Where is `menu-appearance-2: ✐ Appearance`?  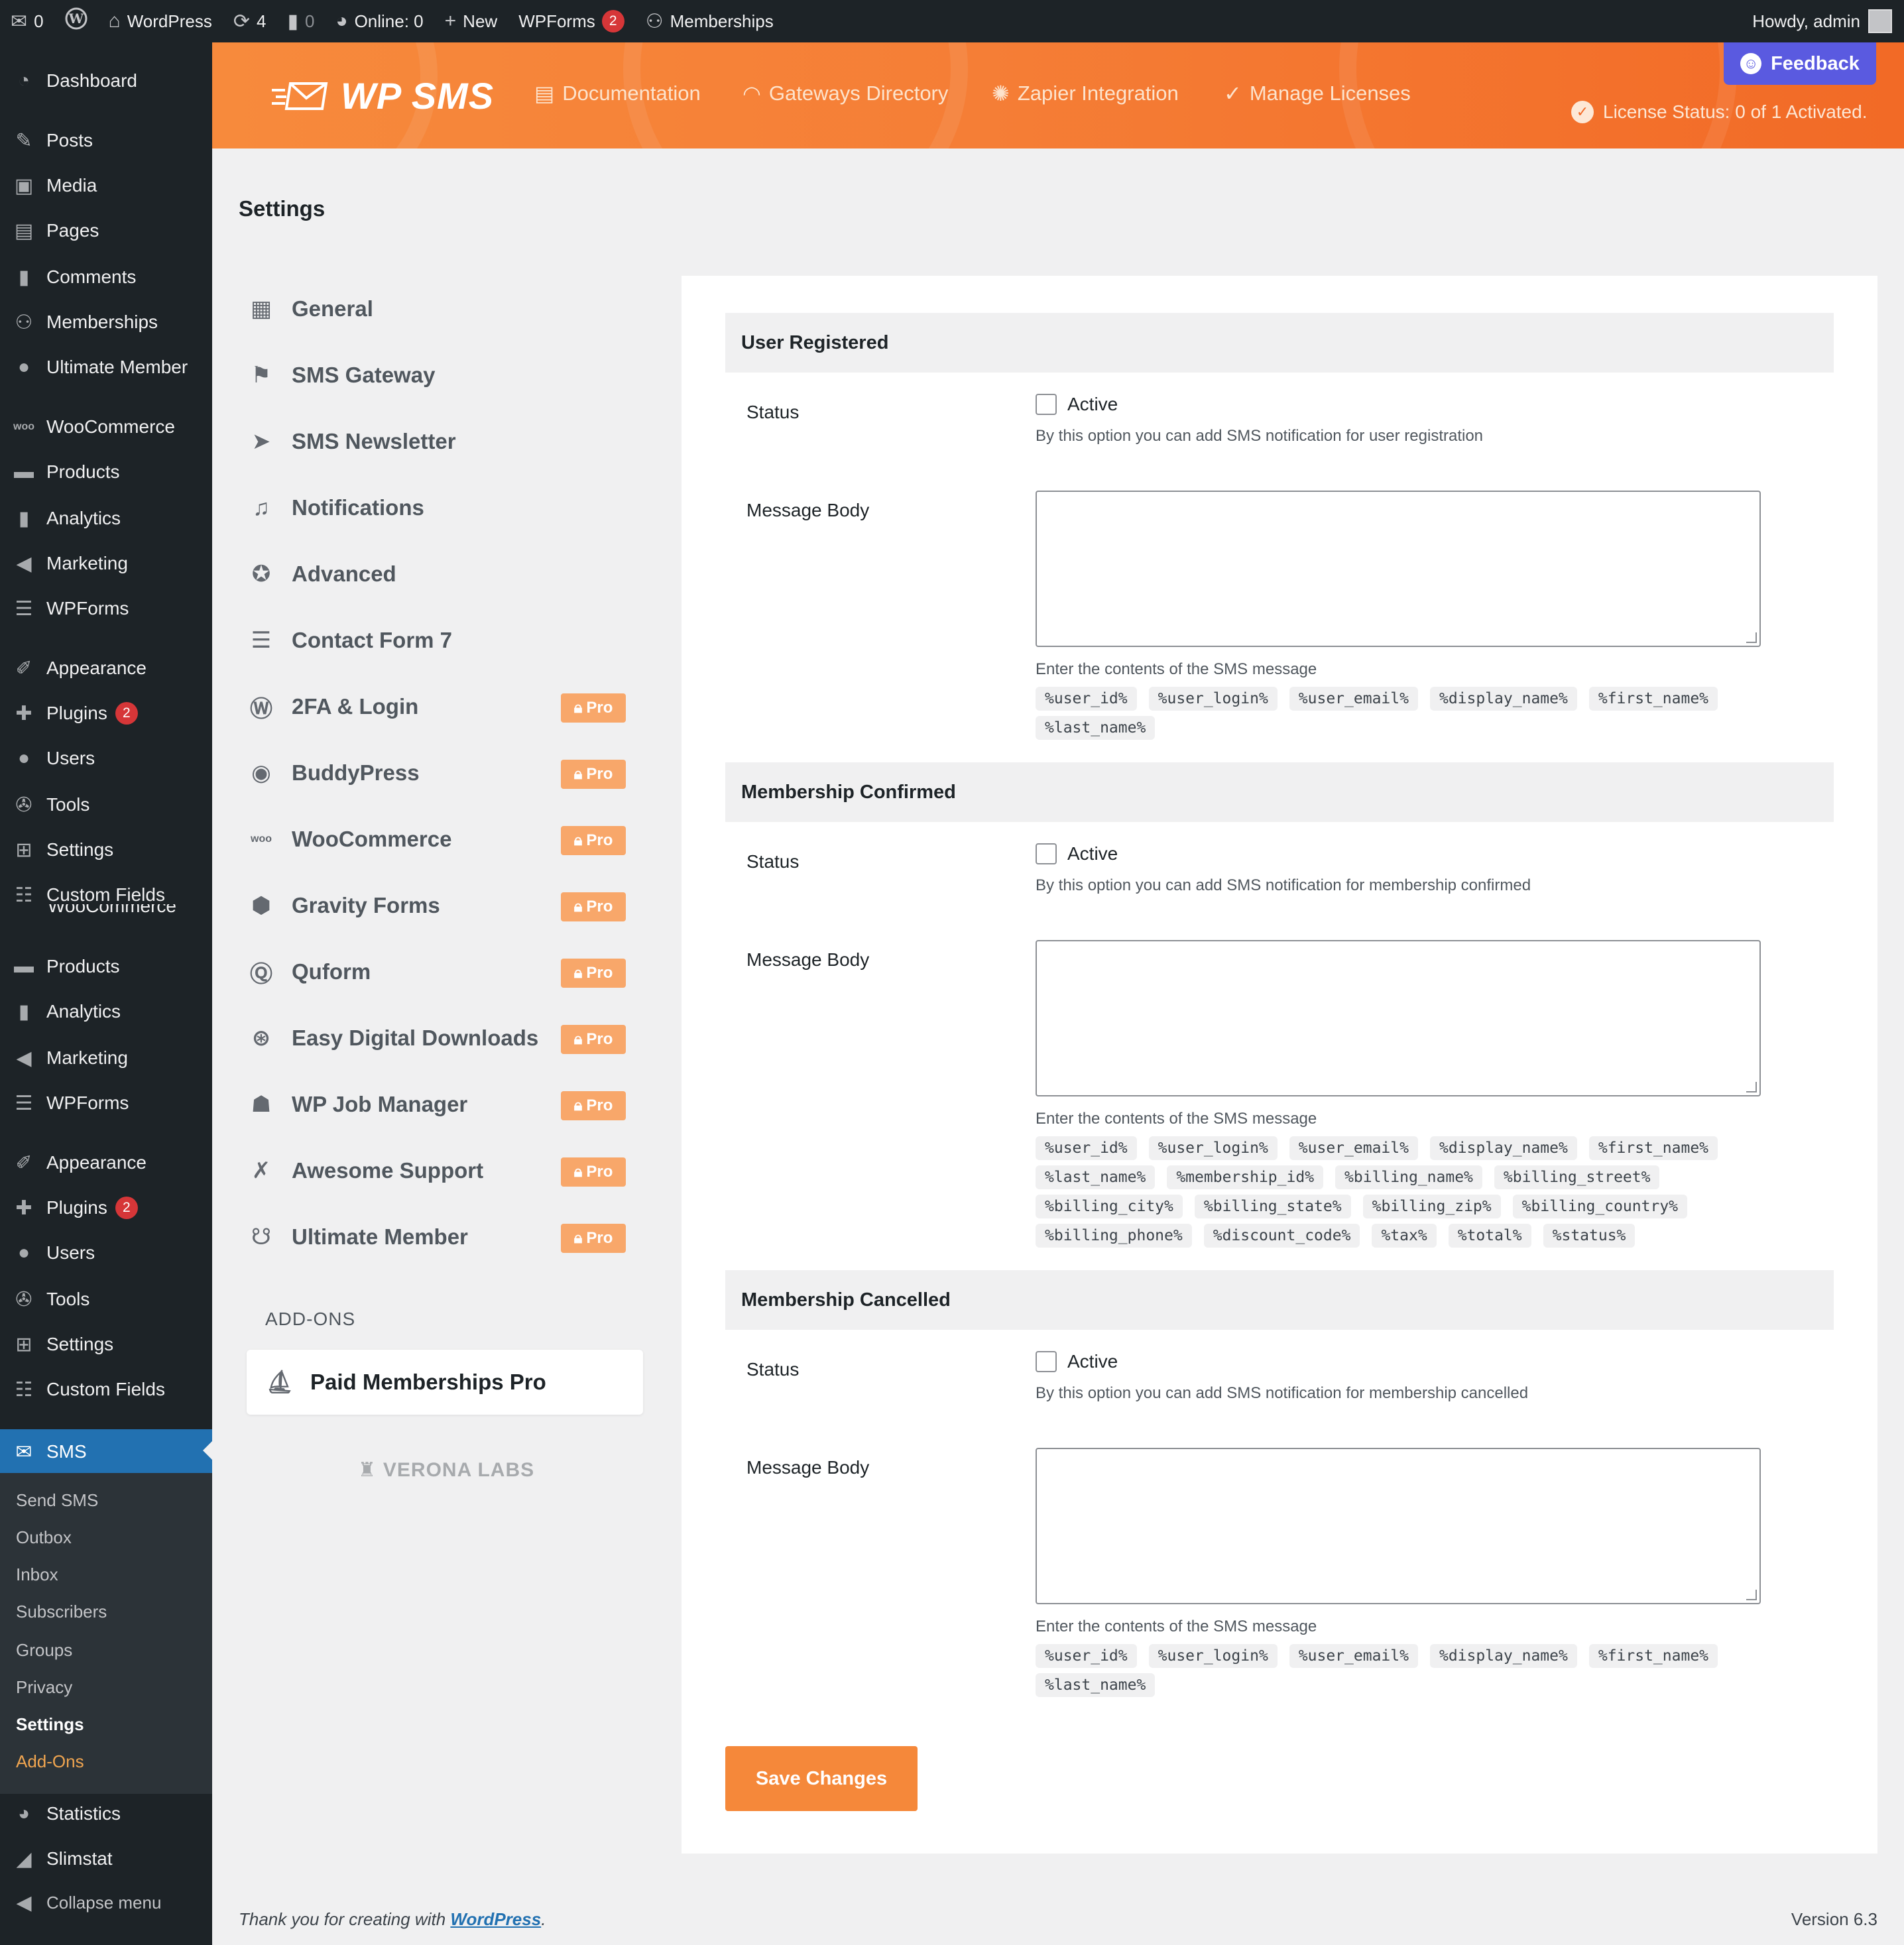
menu-appearance-2: ✐ Appearance is located at coordinates (106, 1163).